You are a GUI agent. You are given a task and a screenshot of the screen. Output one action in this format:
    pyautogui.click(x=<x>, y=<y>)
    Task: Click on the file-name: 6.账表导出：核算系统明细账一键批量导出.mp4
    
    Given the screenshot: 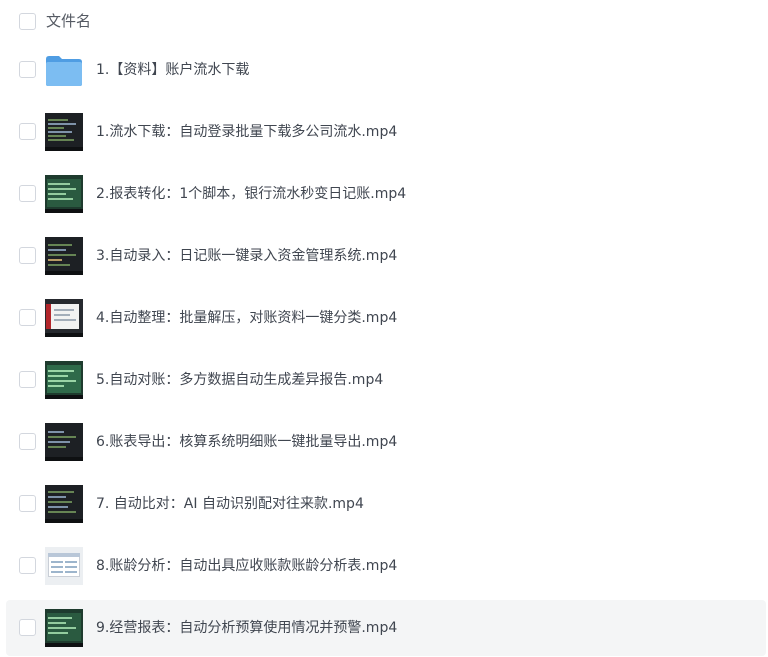 What is the action you would take?
    pyautogui.click(x=246, y=442)
    